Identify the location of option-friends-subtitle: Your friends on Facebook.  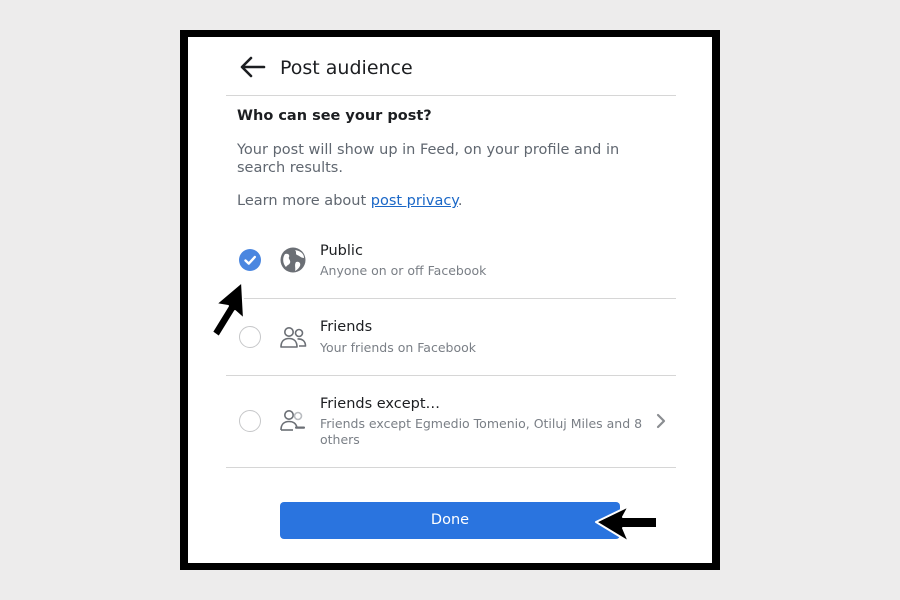
(398, 347).